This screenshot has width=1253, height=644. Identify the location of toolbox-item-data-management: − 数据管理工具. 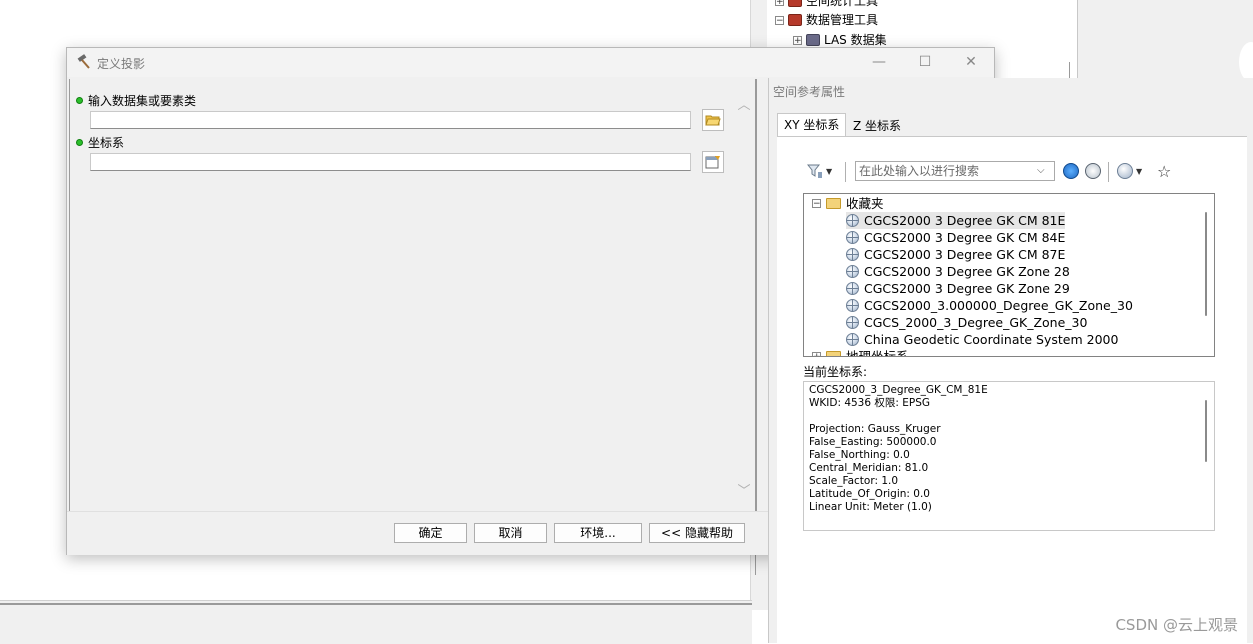
(826, 20).